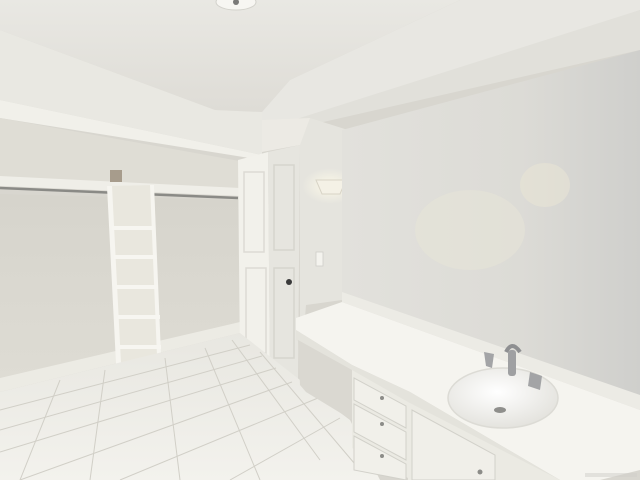 Image resolution: width=640 pixels, height=480 pixels. Describe the element at coordinates (500, 410) in the screenshot. I see `sink-drain` at that location.